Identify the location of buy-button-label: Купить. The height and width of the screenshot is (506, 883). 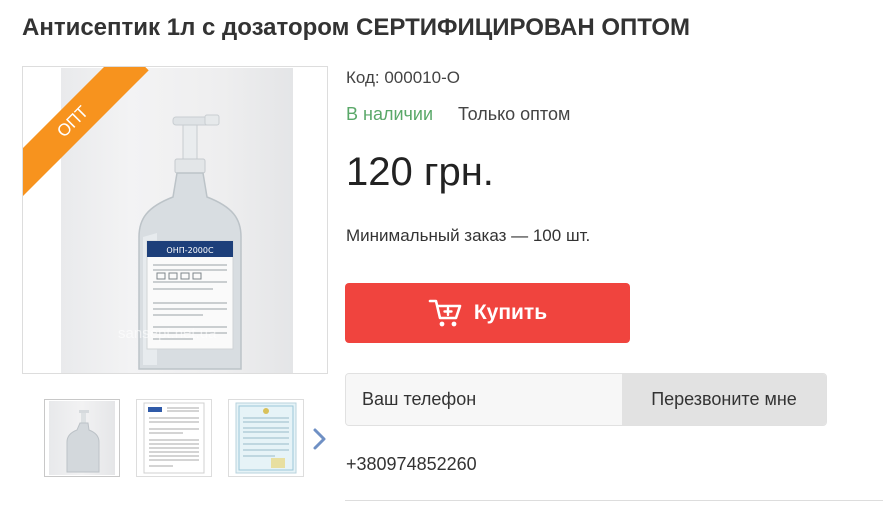
(510, 312).